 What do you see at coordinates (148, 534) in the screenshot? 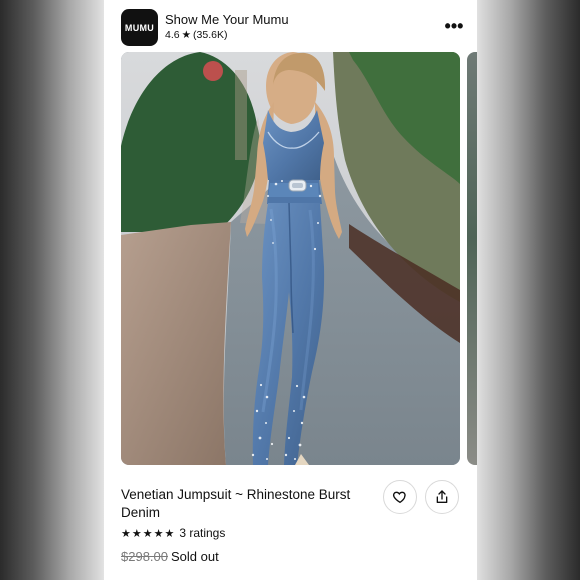
I see `rating-stars: ★★★★★` at bounding box center [148, 534].